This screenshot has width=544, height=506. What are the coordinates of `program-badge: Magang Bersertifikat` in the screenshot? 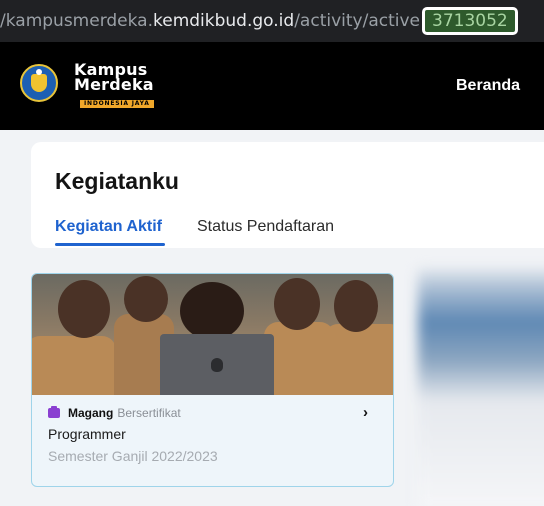 It's located at (213, 413).